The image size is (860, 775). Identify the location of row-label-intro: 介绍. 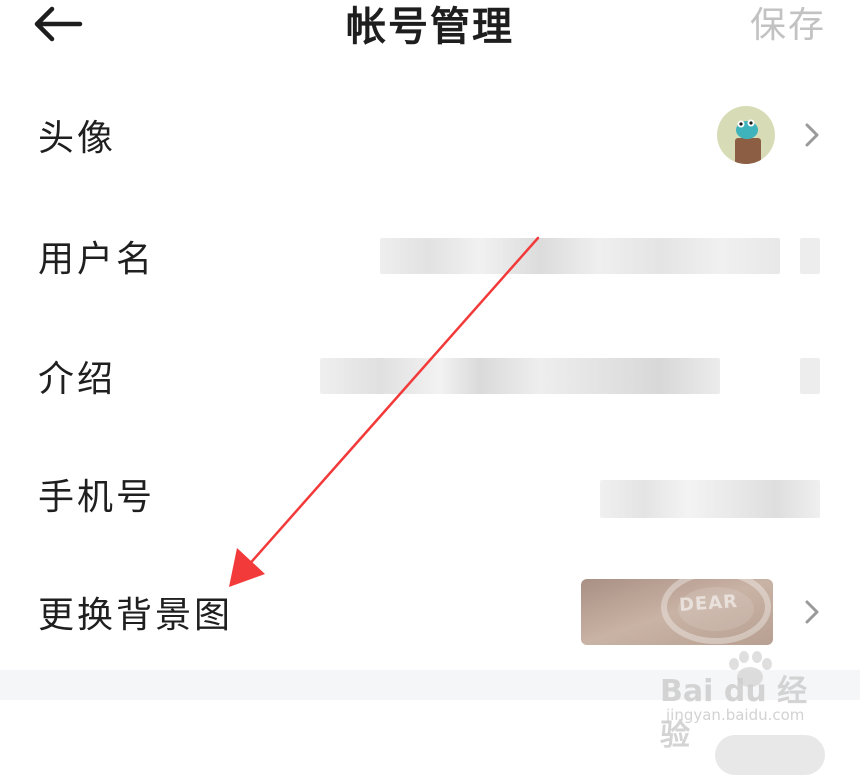
(77, 379).